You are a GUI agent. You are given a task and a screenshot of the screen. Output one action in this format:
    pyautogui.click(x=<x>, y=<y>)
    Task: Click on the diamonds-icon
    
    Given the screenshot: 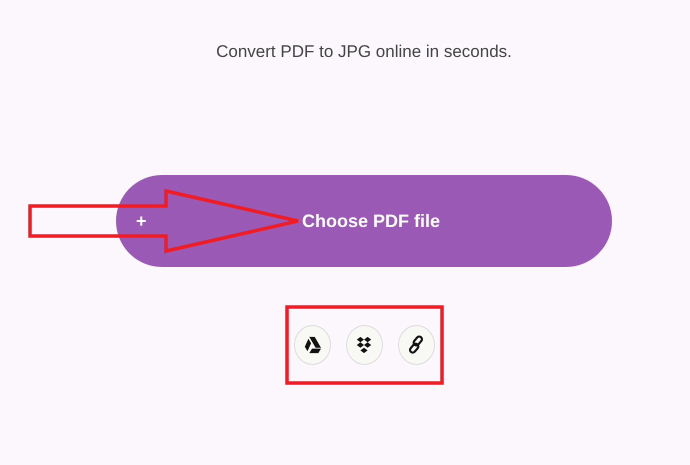 What is the action you would take?
    pyautogui.click(x=364, y=345)
    